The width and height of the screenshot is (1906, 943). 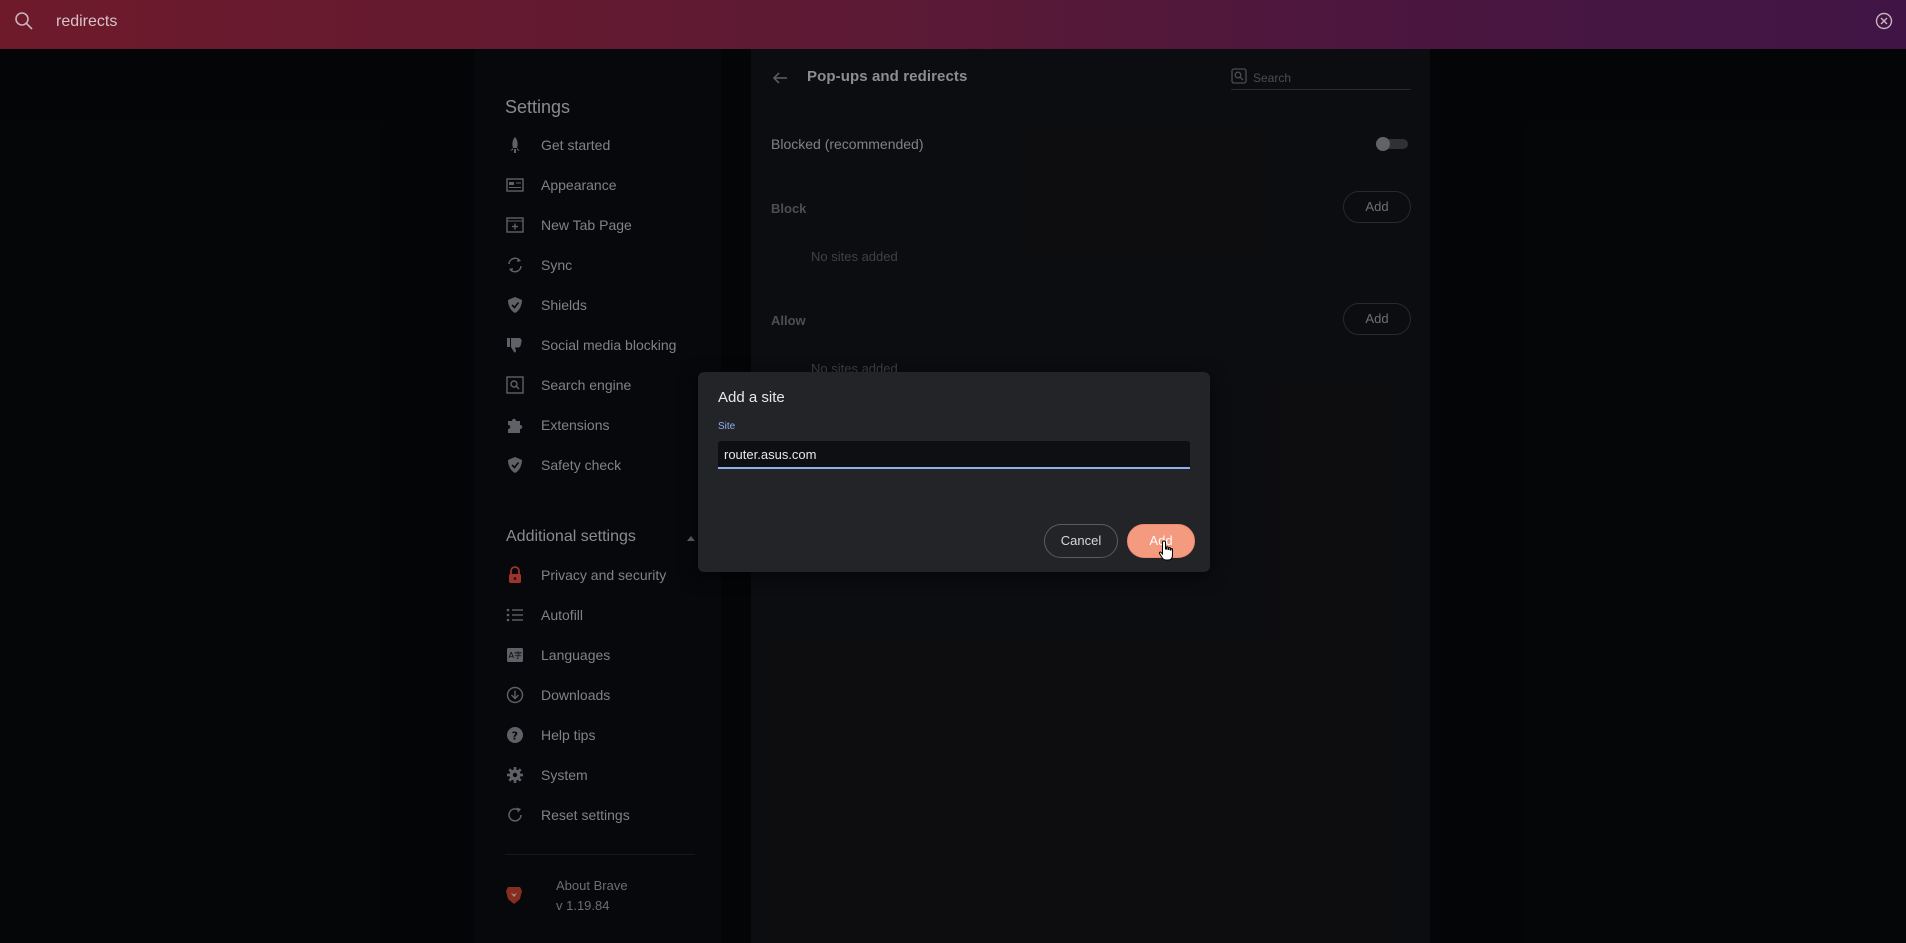 What do you see at coordinates (86, 22) in the screenshot?
I see `search-query-input: redirects` at bounding box center [86, 22].